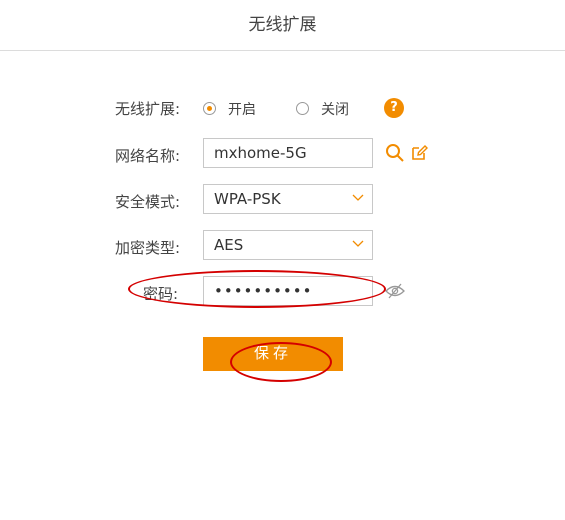 Image resolution: width=565 pixels, height=520 pixels. What do you see at coordinates (288, 199) in the screenshot?
I see `security-mode-select: WPA-PSK` at bounding box center [288, 199].